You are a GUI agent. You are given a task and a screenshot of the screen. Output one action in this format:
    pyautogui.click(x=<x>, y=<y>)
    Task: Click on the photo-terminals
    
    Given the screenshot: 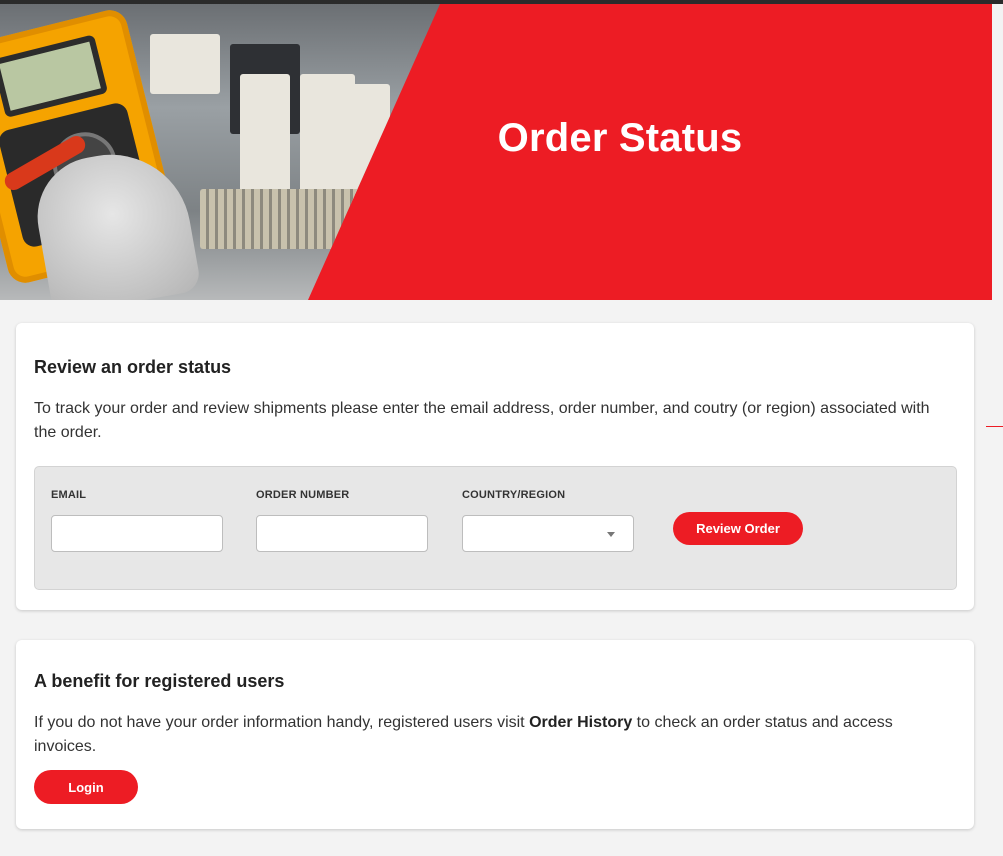 What is the action you would take?
    pyautogui.click(x=280, y=219)
    